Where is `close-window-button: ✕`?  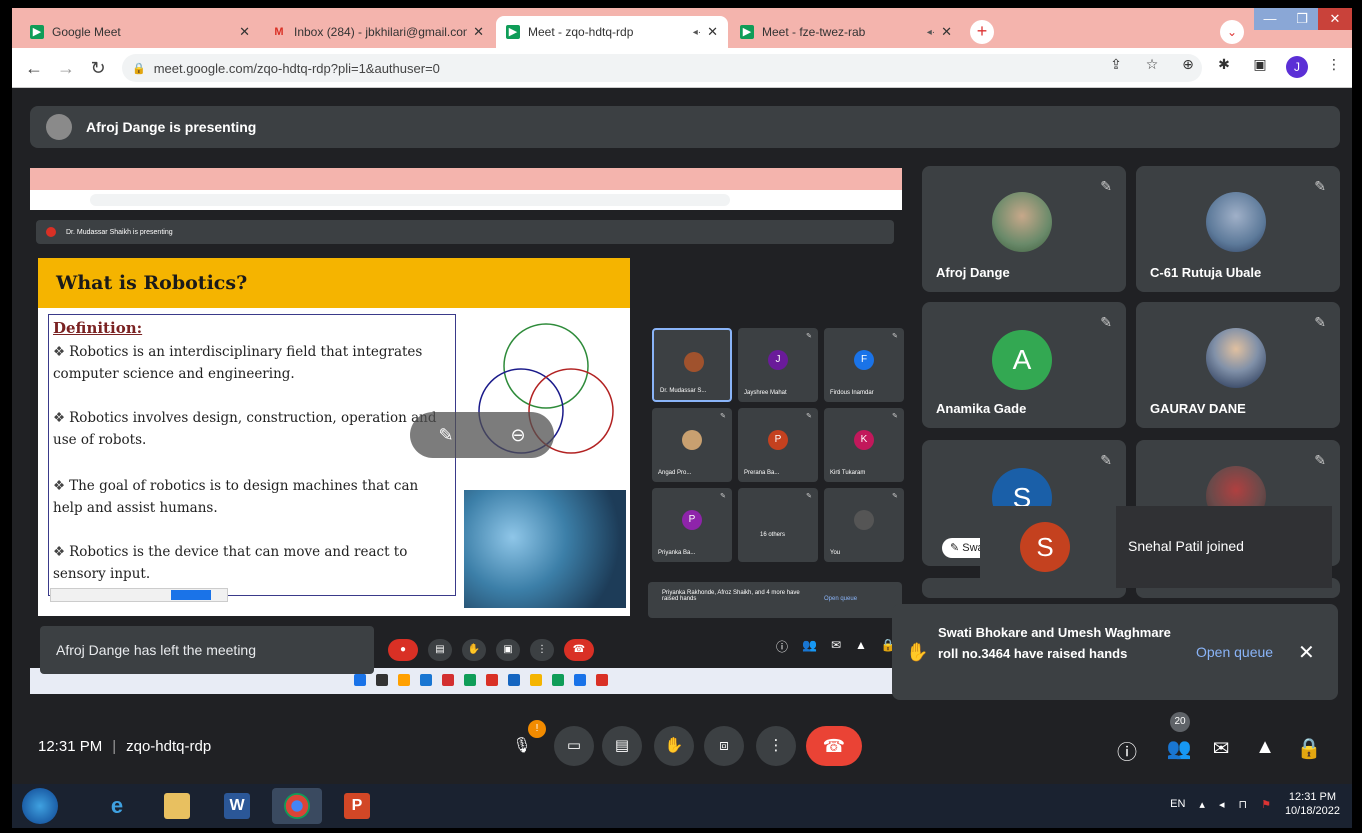
close-window-button: ✕ is located at coordinates (1335, 19).